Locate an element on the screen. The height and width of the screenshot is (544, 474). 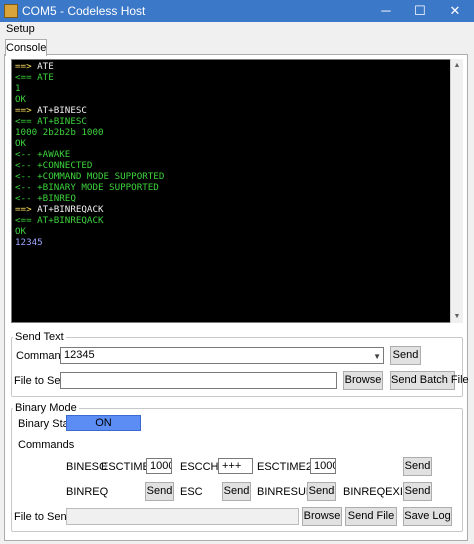
binesc-send-button: Send is located at coordinates (417, 466).